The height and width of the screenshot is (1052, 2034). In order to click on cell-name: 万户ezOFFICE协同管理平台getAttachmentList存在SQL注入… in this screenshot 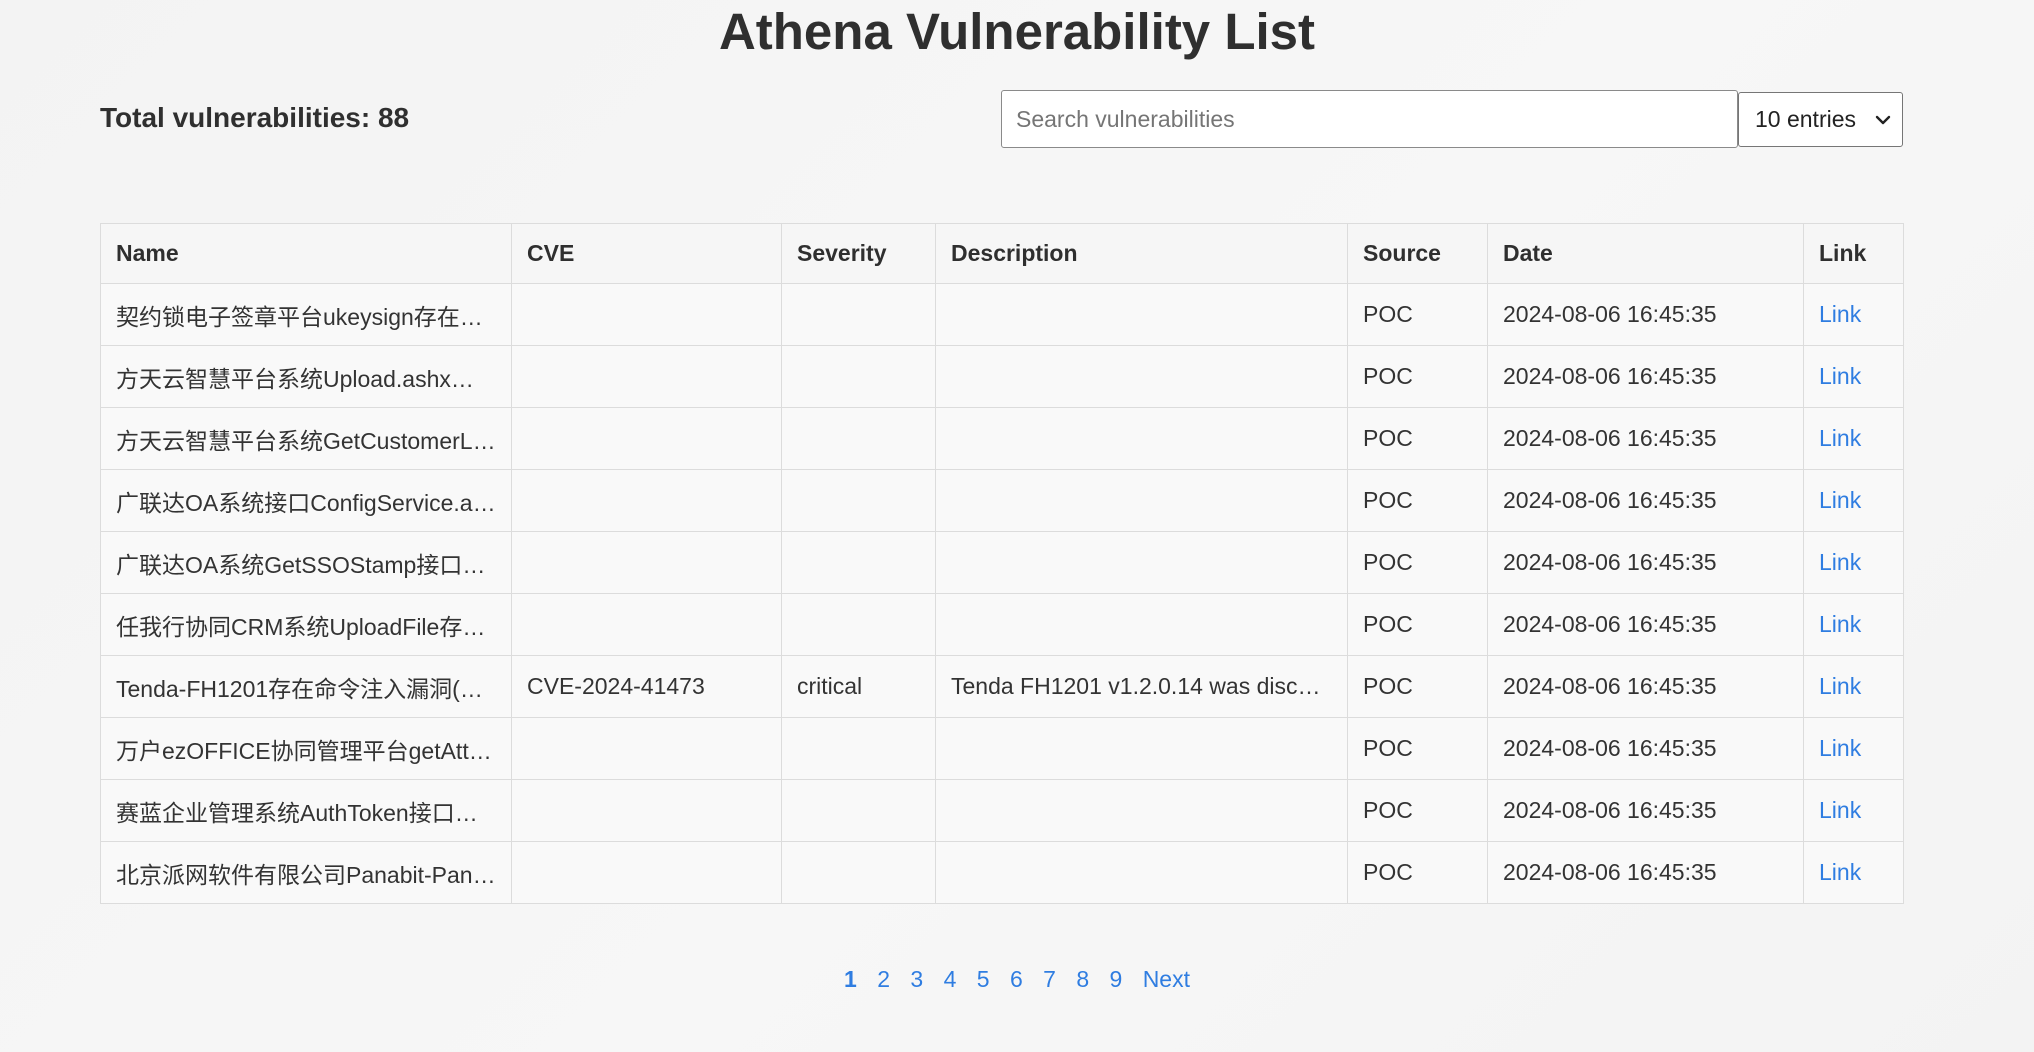, I will do `click(306, 748)`.